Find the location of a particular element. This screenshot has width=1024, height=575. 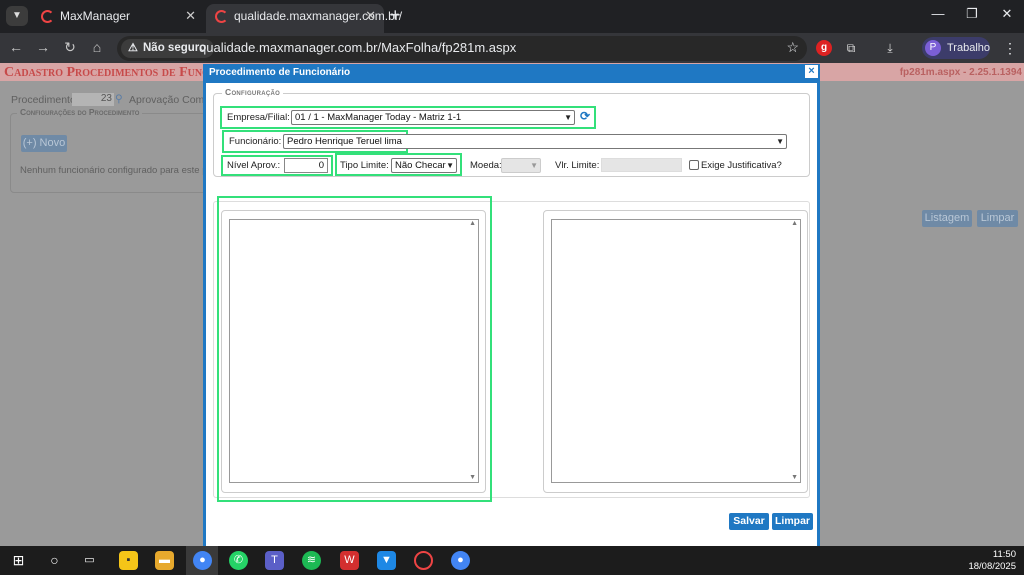

back-icon: ← is located at coordinates (16, 47).